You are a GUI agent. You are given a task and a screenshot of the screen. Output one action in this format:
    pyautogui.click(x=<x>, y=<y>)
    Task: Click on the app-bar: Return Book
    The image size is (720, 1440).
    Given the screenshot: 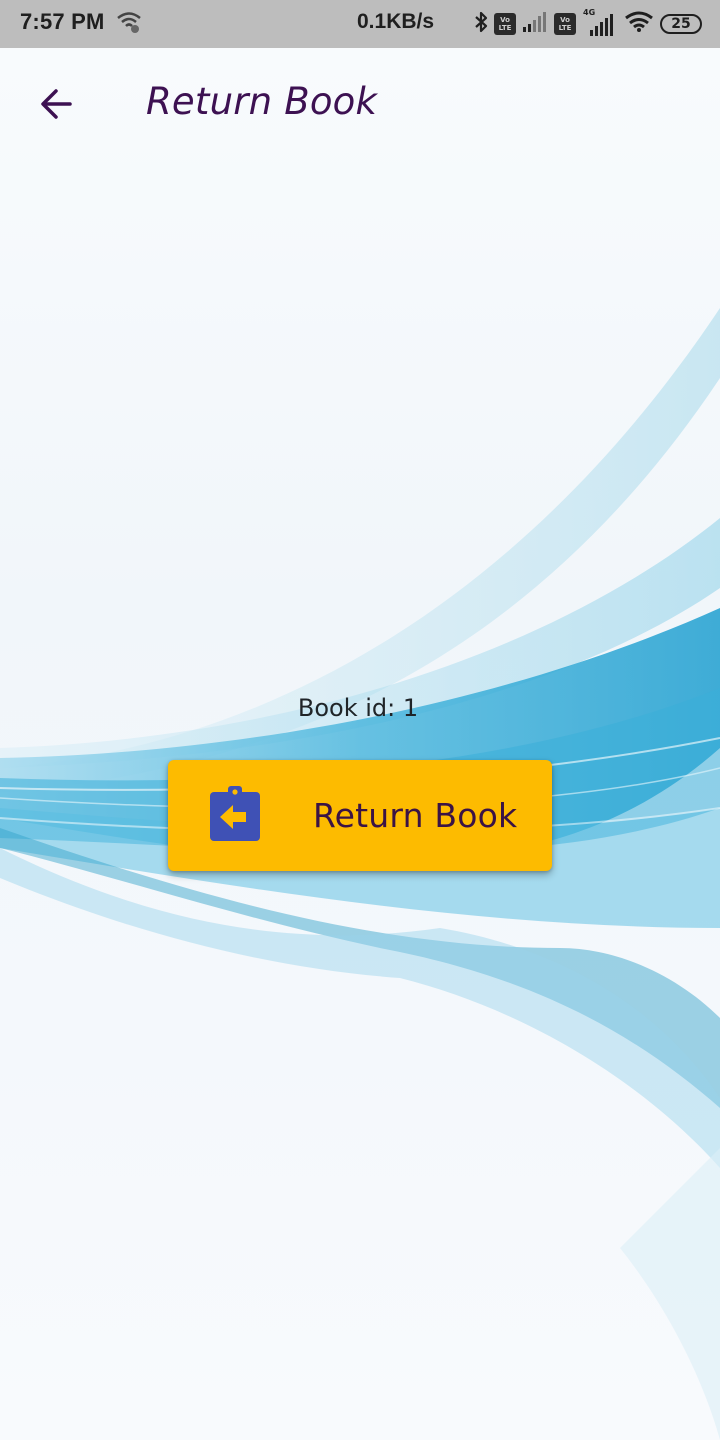 What is the action you would take?
    pyautogui.click(x=360, y=104)
    